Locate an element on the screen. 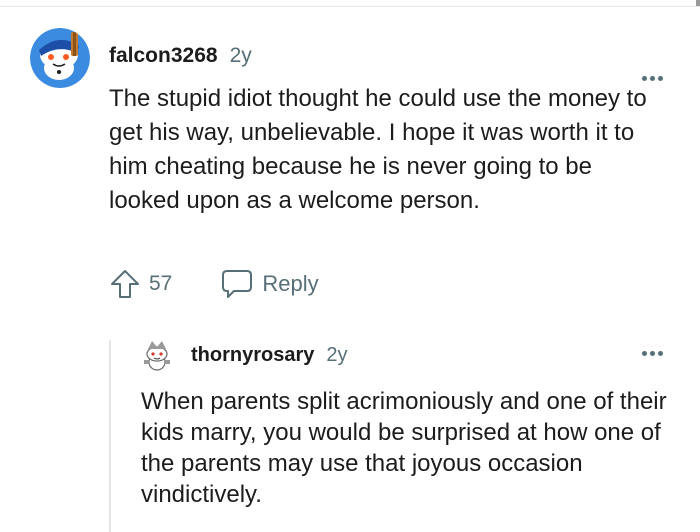 The image size is (700, 532). thread-line is located at coordinates (110, 436).